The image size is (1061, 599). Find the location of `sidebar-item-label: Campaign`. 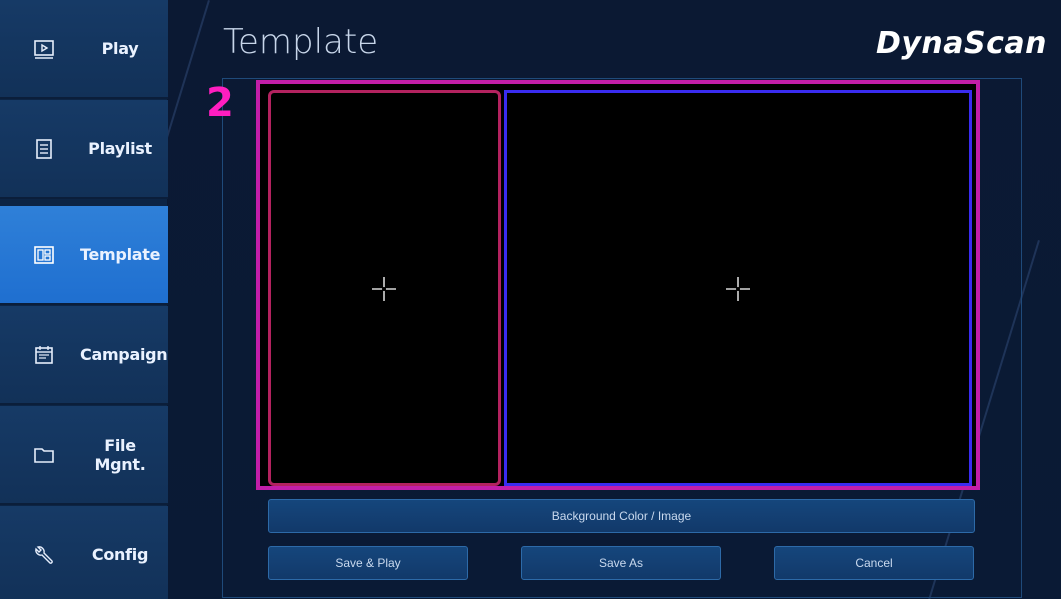

sidebar-item-label: Campaign is located at coordinates (124, 354).